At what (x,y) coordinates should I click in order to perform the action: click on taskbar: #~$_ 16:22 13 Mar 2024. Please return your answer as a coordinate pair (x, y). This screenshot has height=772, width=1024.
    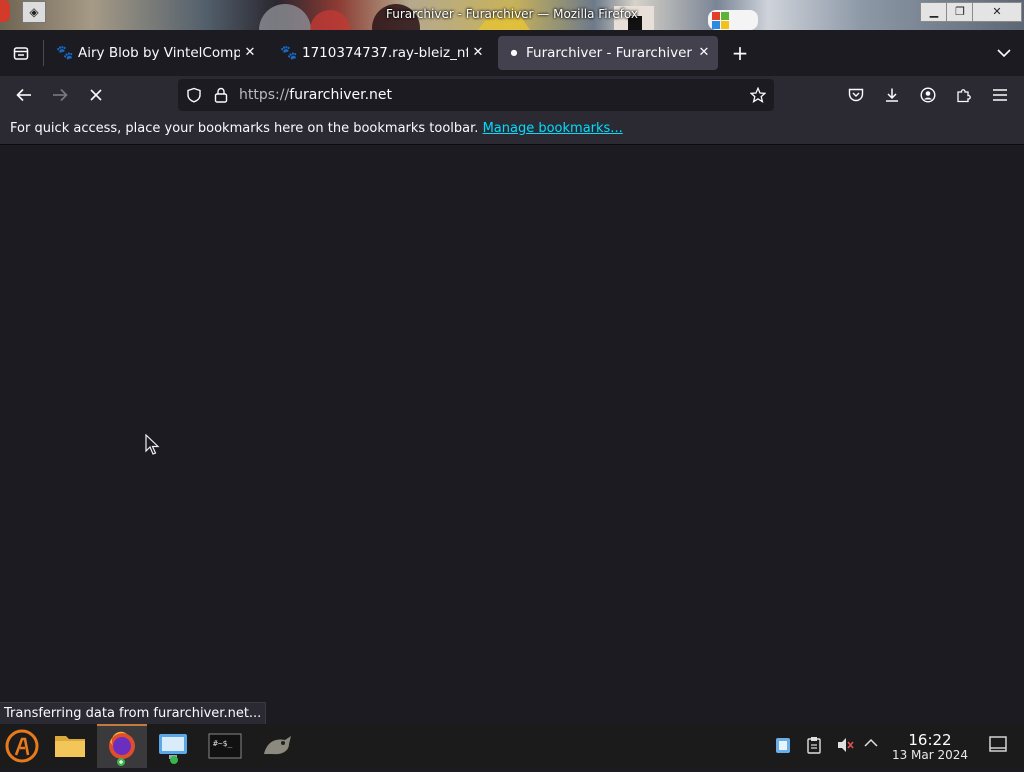
    Looking at the image, I should click on (512, 746).